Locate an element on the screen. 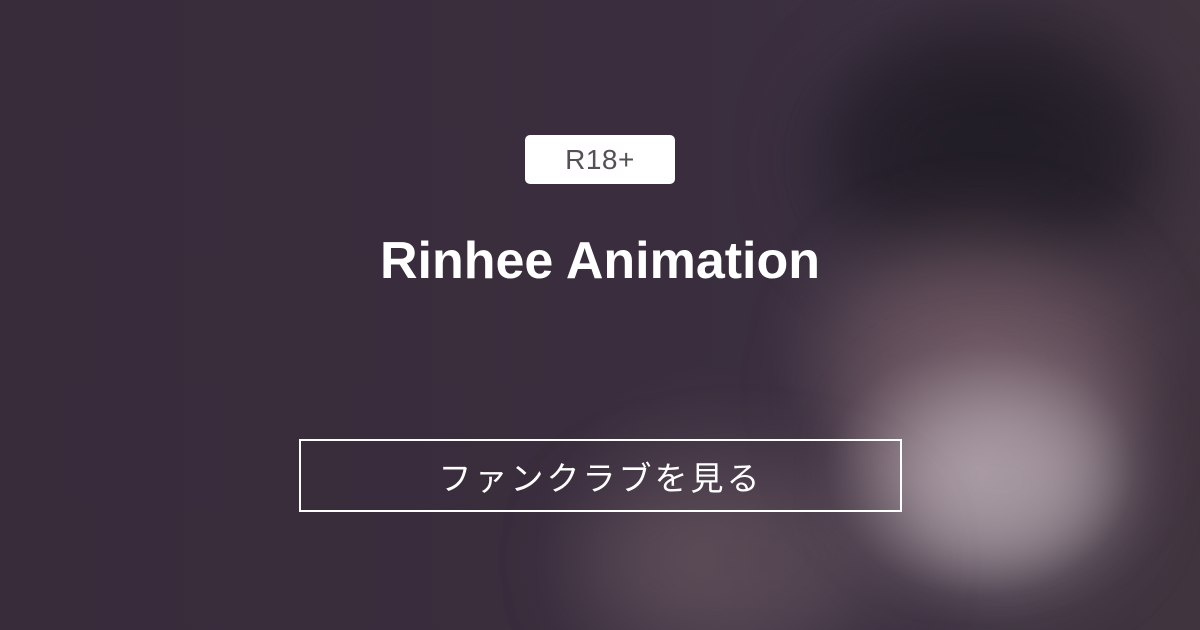  view-fanclub-button: ファンクラブを見る is located at coordinates (600, 475).